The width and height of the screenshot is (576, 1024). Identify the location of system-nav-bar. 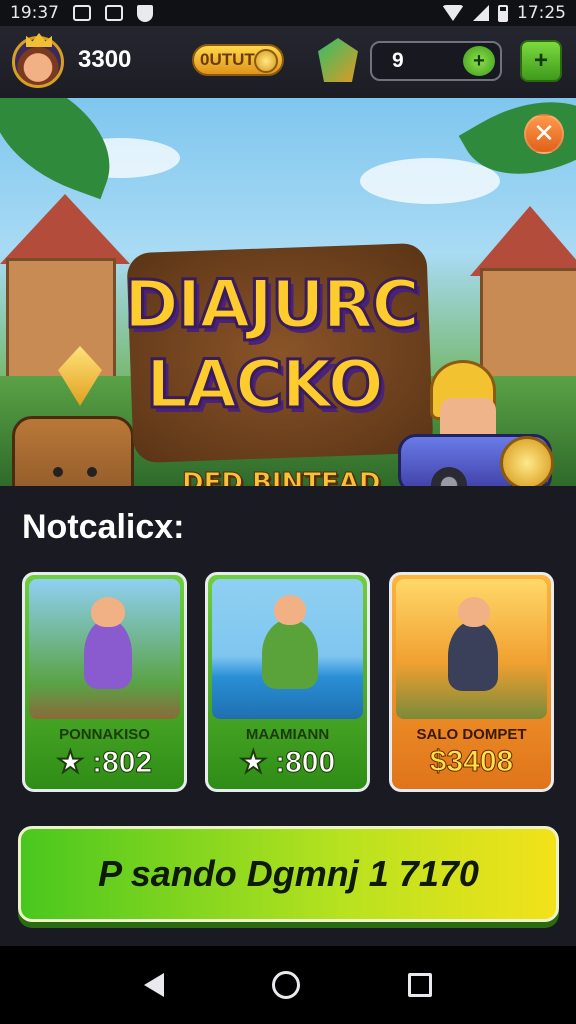
(288, 985).